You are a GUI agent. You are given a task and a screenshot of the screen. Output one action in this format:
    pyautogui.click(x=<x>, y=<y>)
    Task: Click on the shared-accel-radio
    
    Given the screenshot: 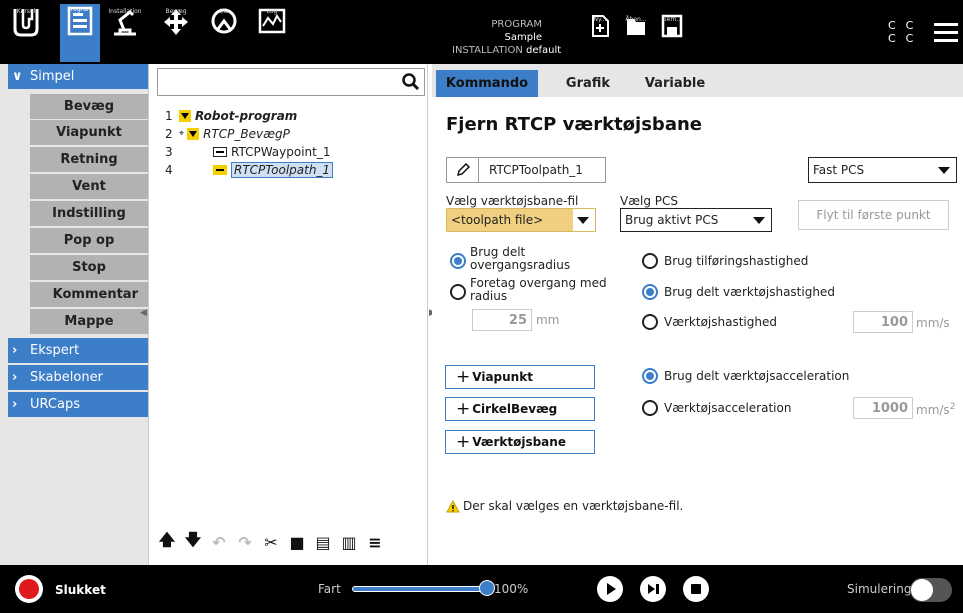 What is the action you would take?
    pyautogui.click(x=650, y=376)
    